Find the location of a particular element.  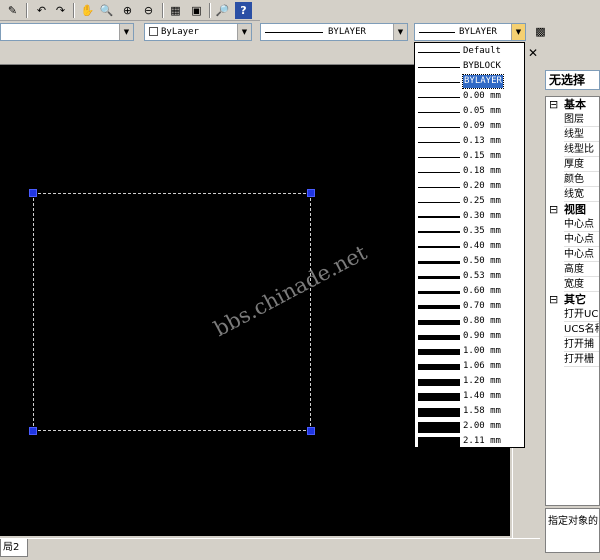

undo-icon: ↶ is located at coordinates (41, 10).